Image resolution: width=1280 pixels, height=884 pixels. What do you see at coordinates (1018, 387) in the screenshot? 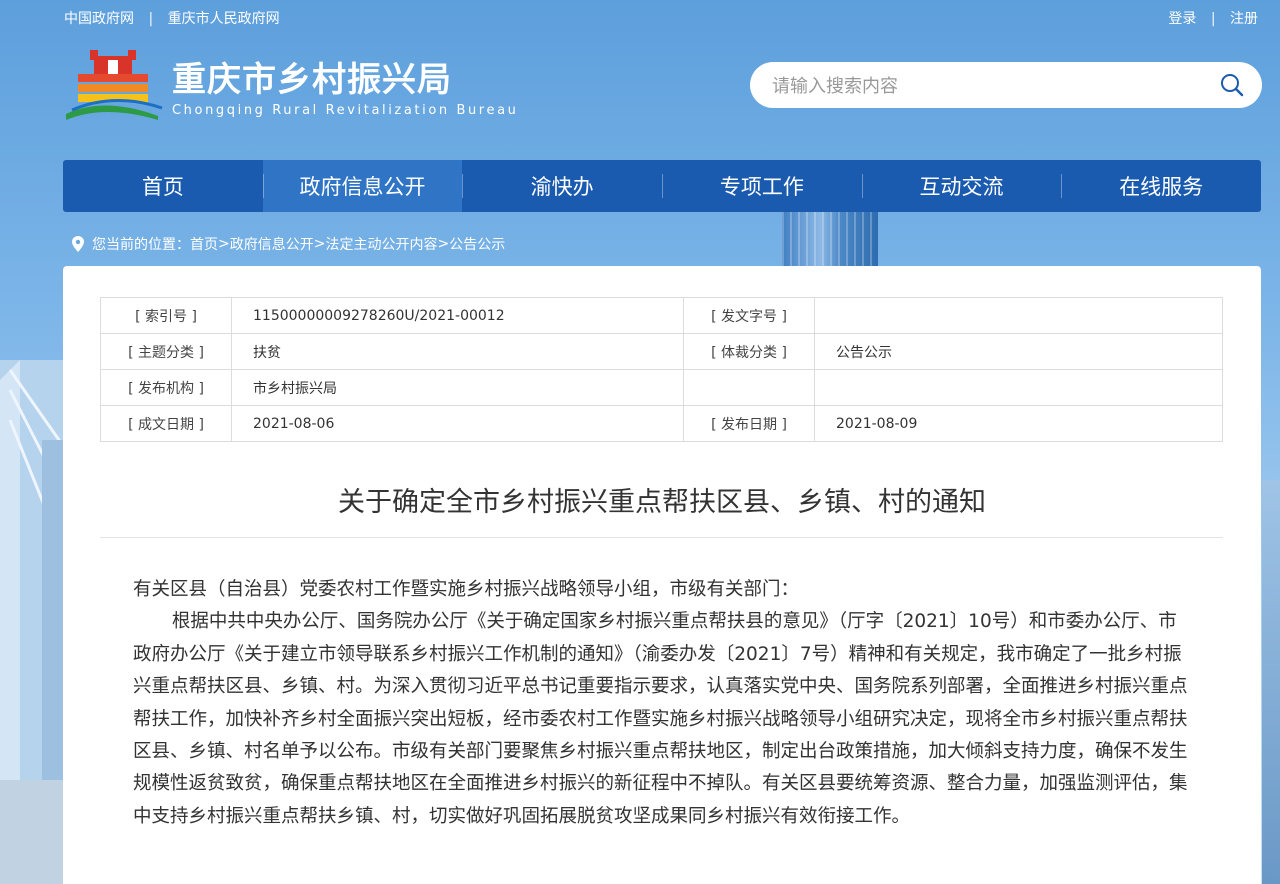
I see `meta-value-empty` at bounding box center [1018, 387].